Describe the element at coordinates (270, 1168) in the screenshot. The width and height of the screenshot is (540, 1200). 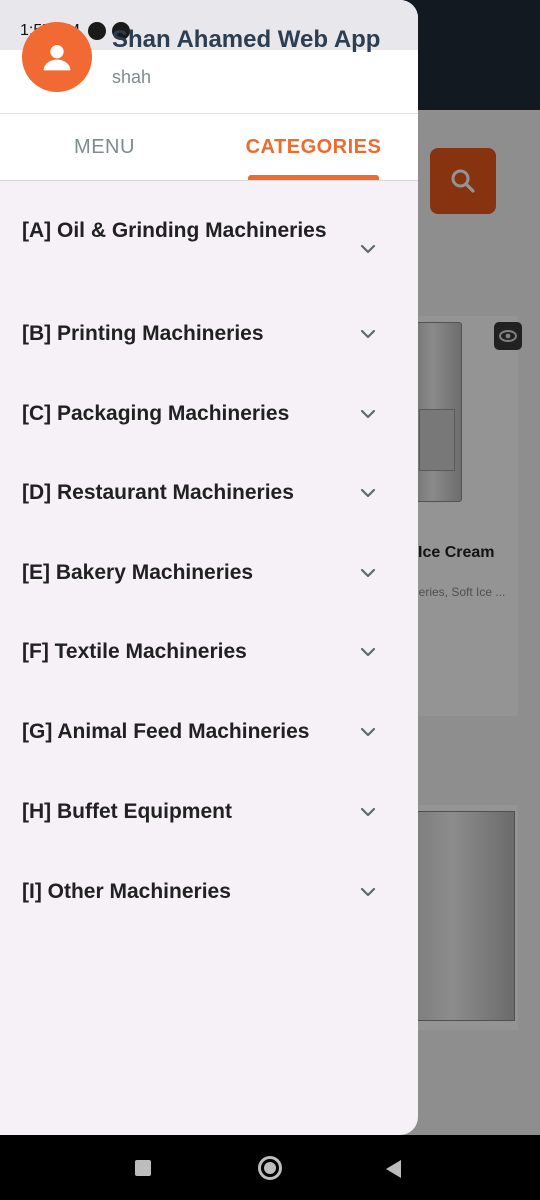
I see `home-circle-icon` at that location.